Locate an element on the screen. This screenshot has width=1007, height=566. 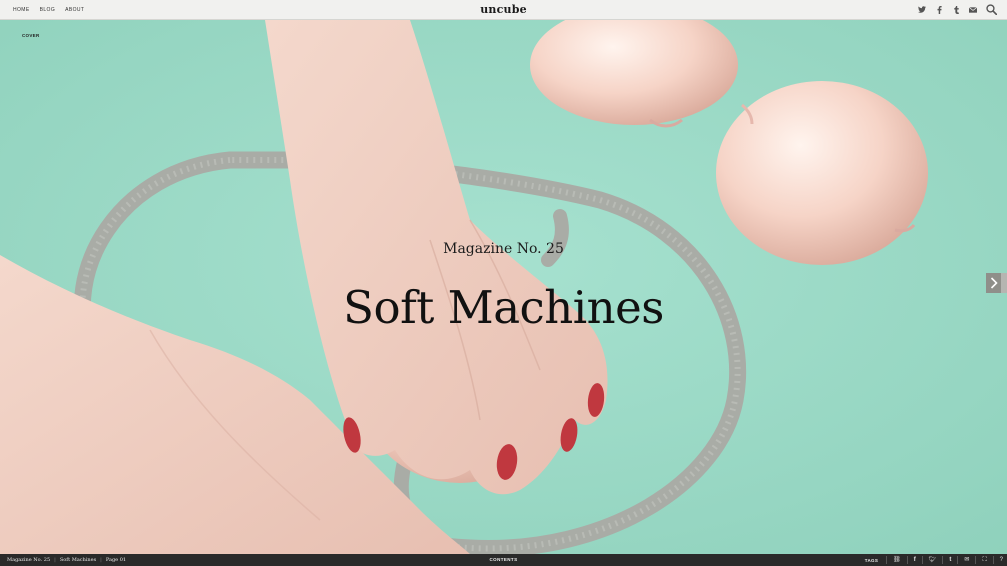
issue-kicker: Magazine No. 25 is located at coordinates (503, 249).